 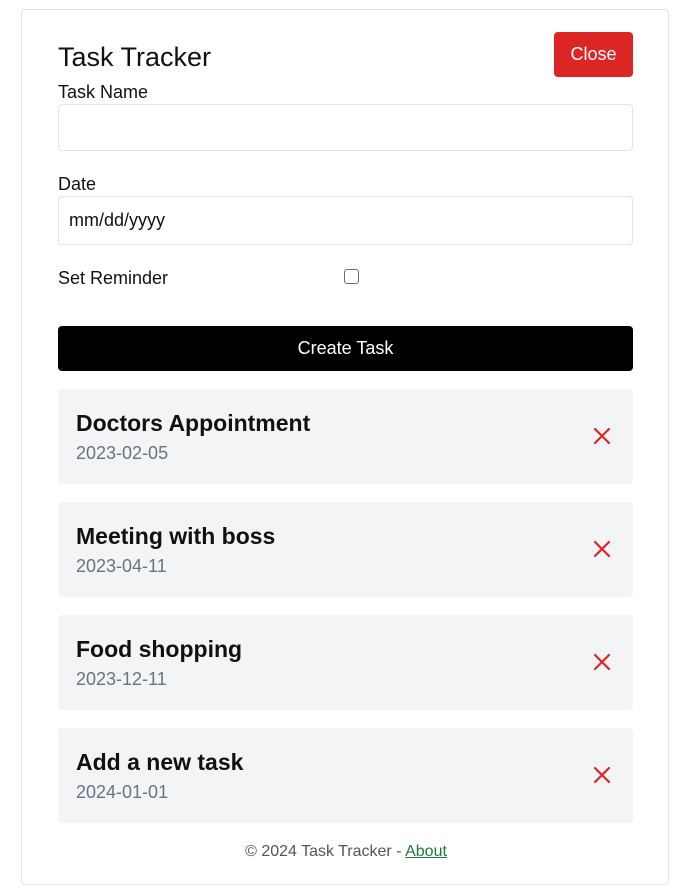 I want to click on task-date: 2024-01-01, so click(x=122, y=792).